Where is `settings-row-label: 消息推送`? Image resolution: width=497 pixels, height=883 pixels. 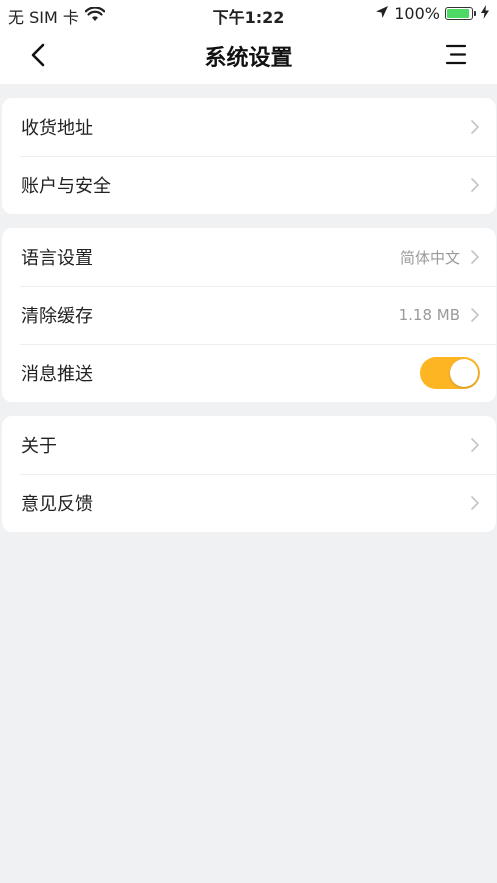
settings-row-label: 消息推送 is located at coordinates (57, 374).